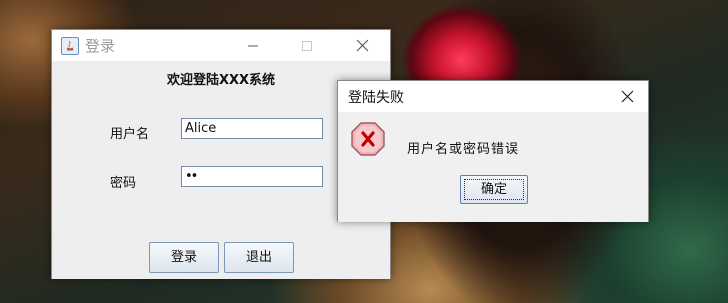 The image size is (728, 303). Describe the element at coordinates (123, 183) in the screenshot. I see `password-label: 密码` at that location.